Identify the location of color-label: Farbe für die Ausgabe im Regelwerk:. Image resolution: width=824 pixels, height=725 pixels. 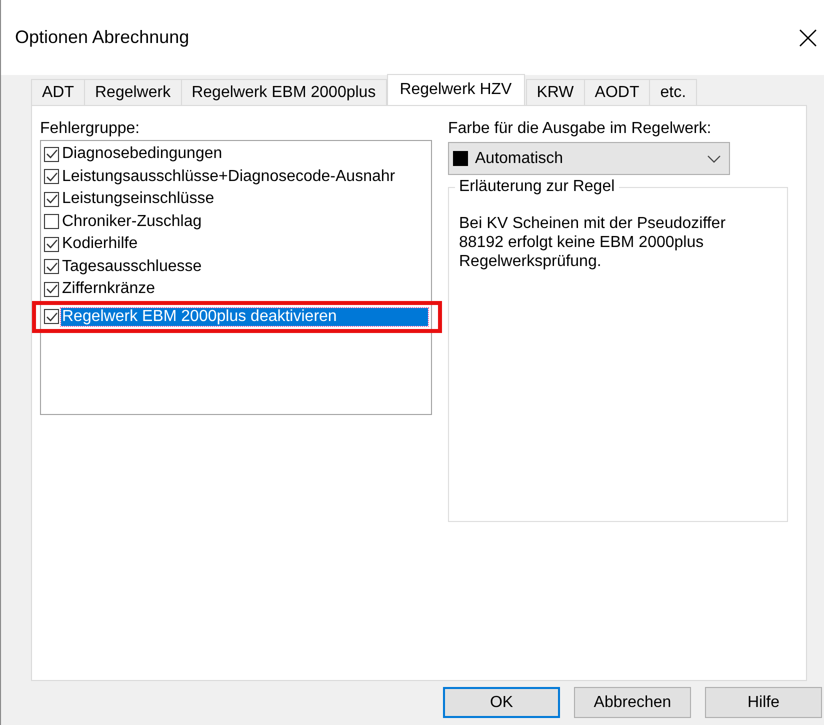
(580, 129).